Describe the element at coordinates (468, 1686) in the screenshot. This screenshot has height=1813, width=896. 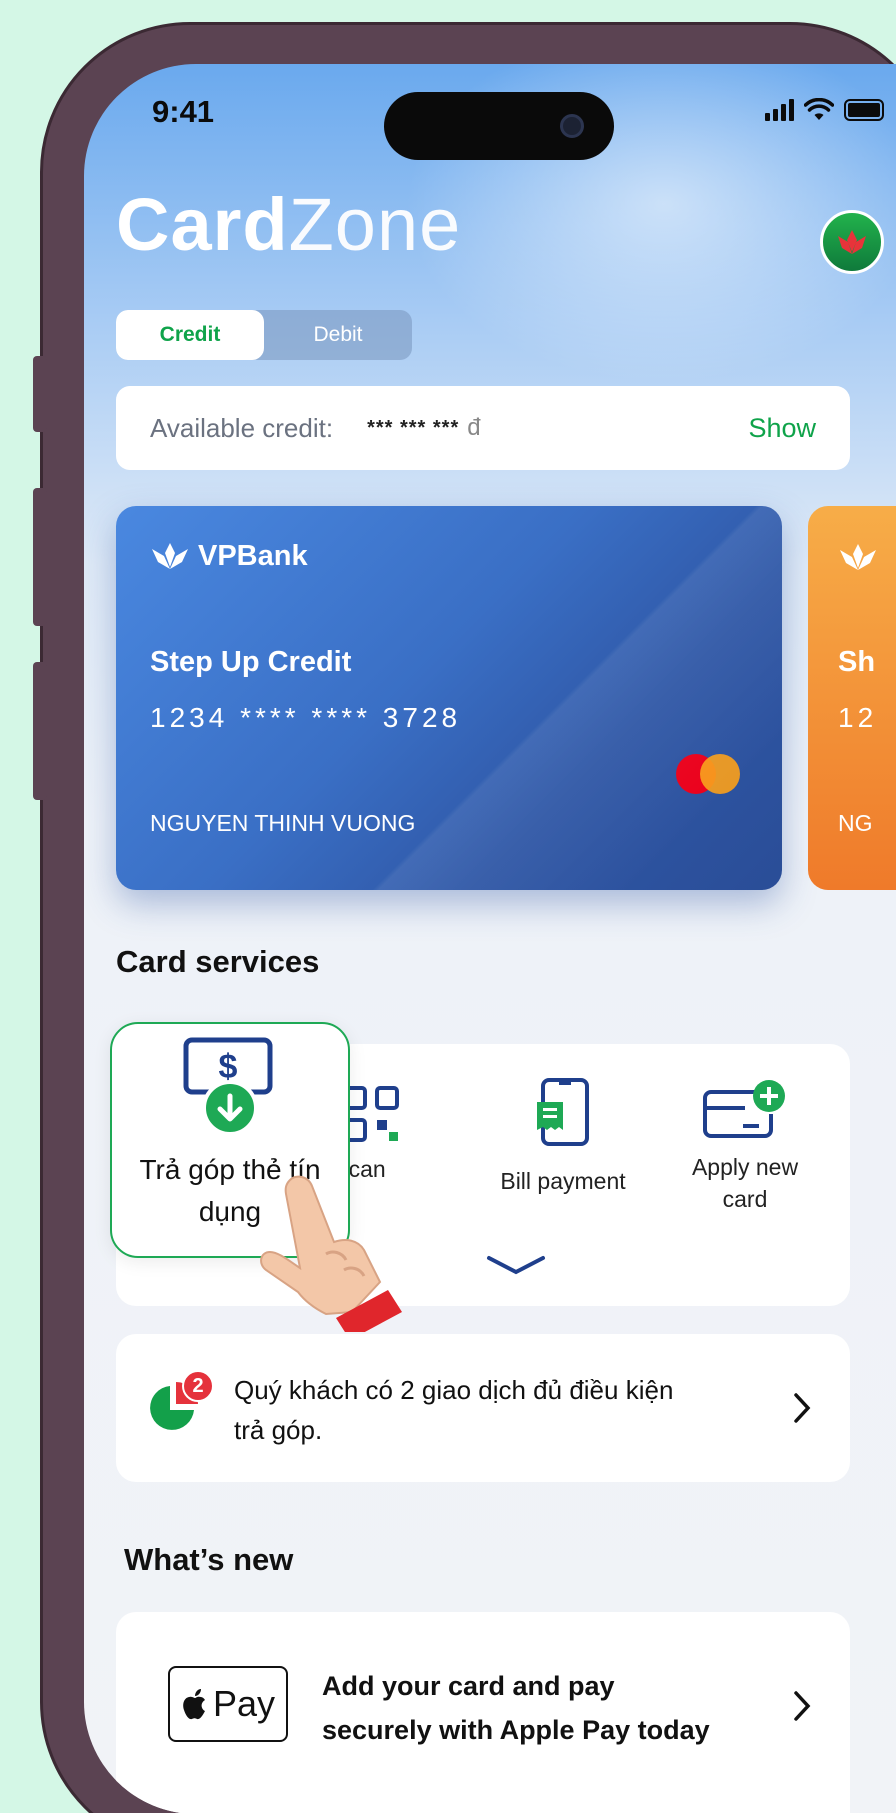
I see `apple-pay-text-line1: Add your card and pay` at that location.